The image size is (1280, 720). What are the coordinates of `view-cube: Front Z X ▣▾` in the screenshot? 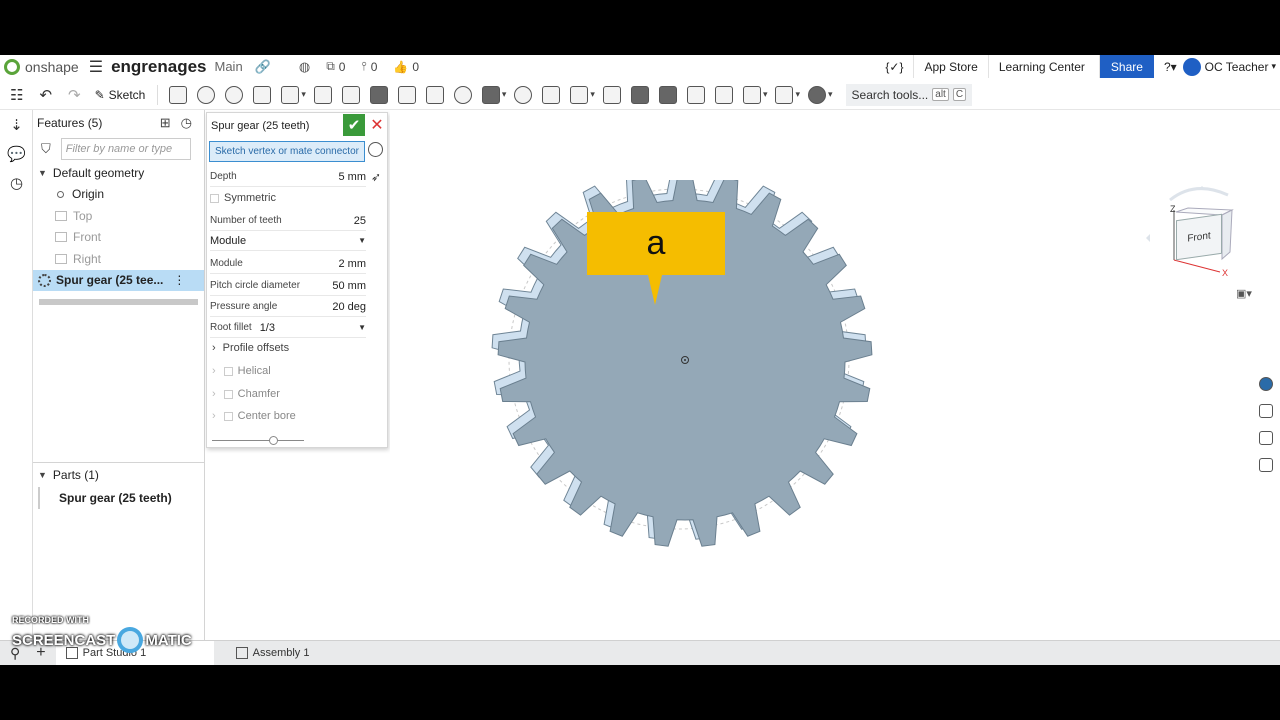 It's located at (1196, 240).